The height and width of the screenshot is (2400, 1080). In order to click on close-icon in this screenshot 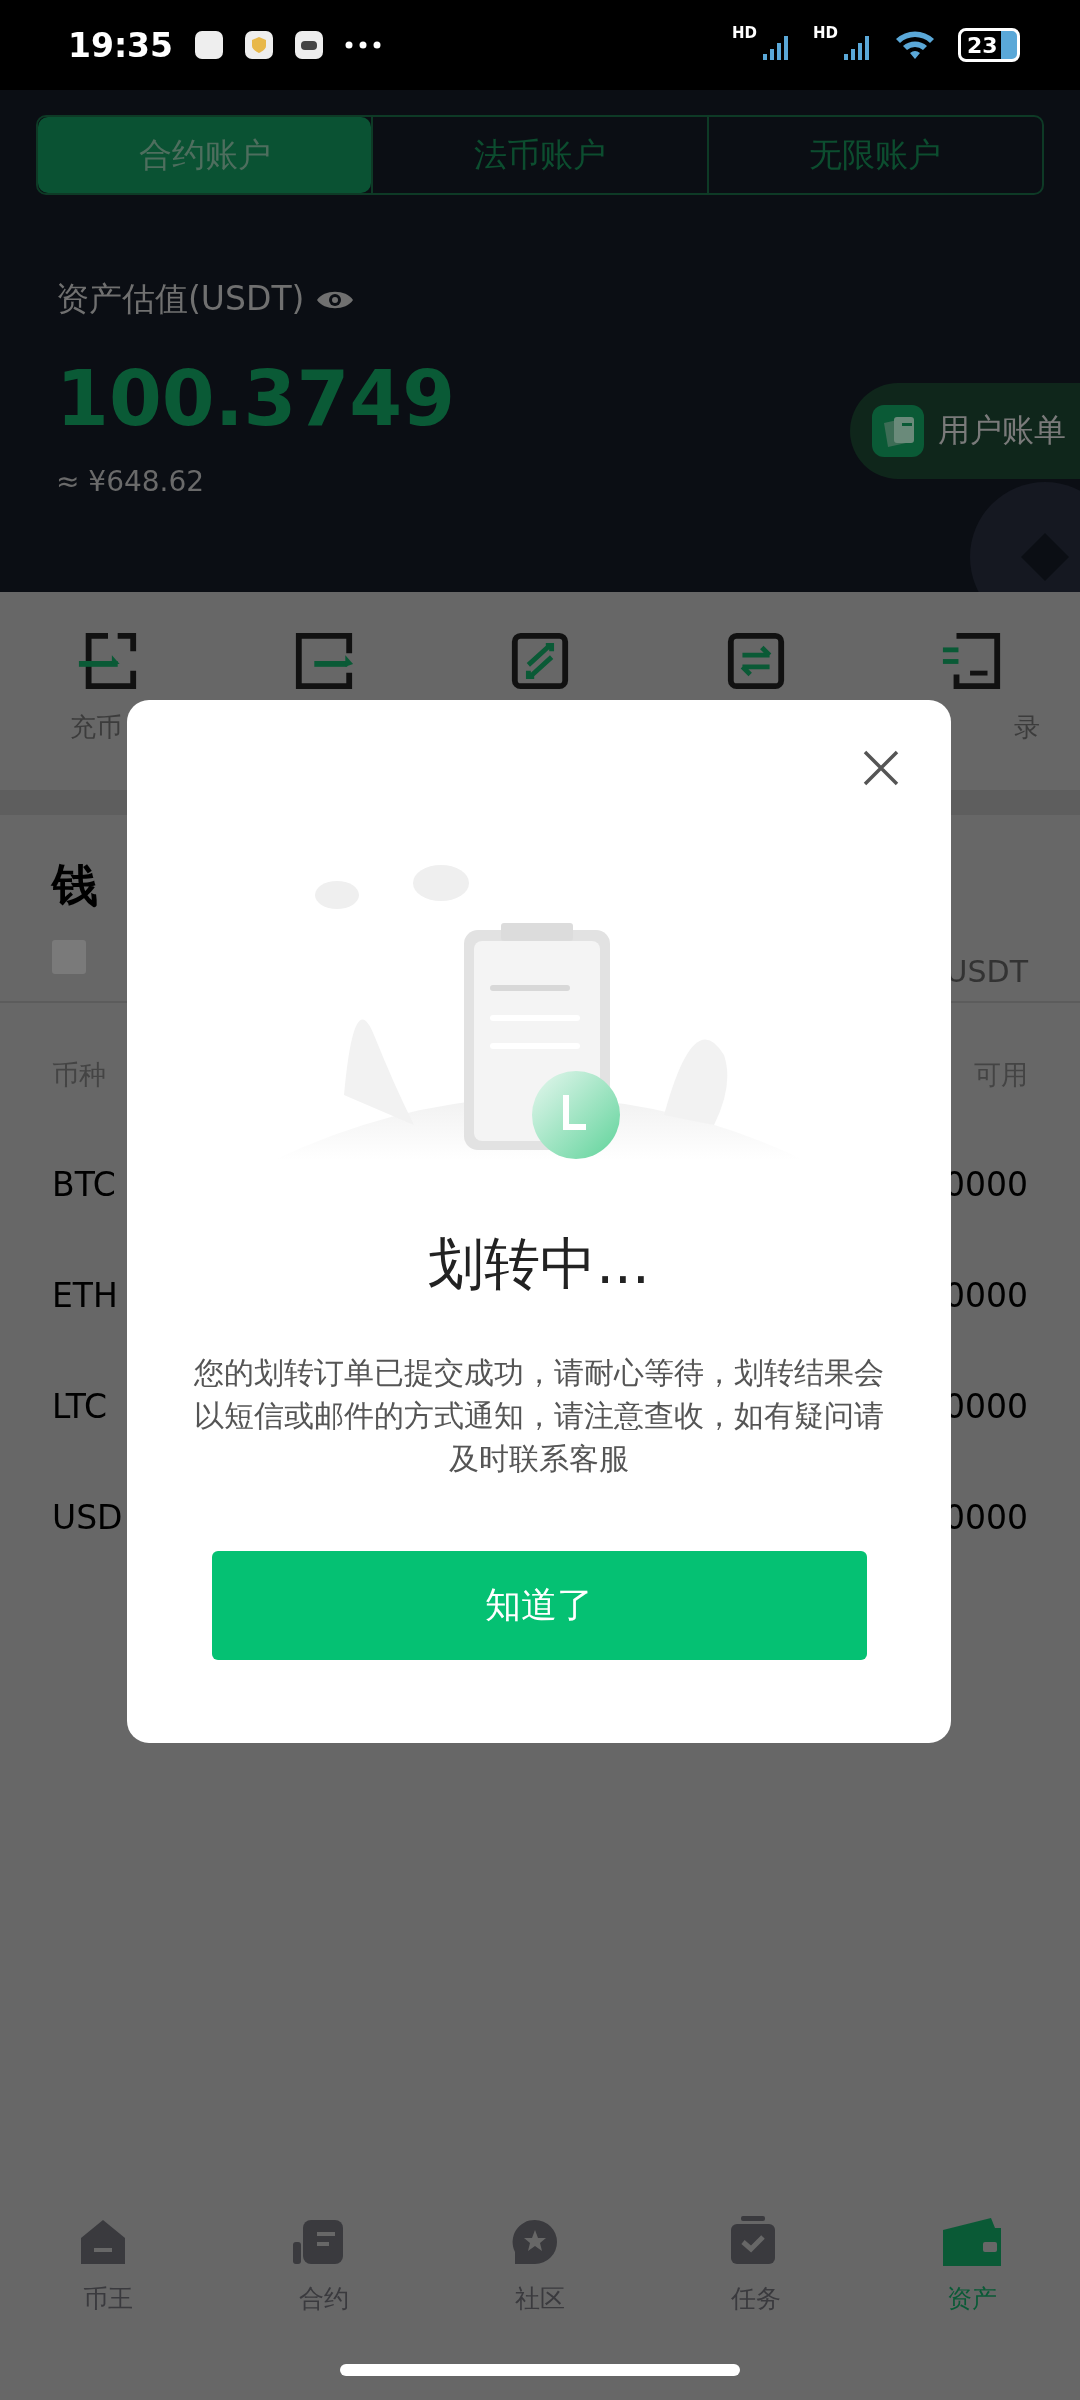, I will do `click(881, 768)`.